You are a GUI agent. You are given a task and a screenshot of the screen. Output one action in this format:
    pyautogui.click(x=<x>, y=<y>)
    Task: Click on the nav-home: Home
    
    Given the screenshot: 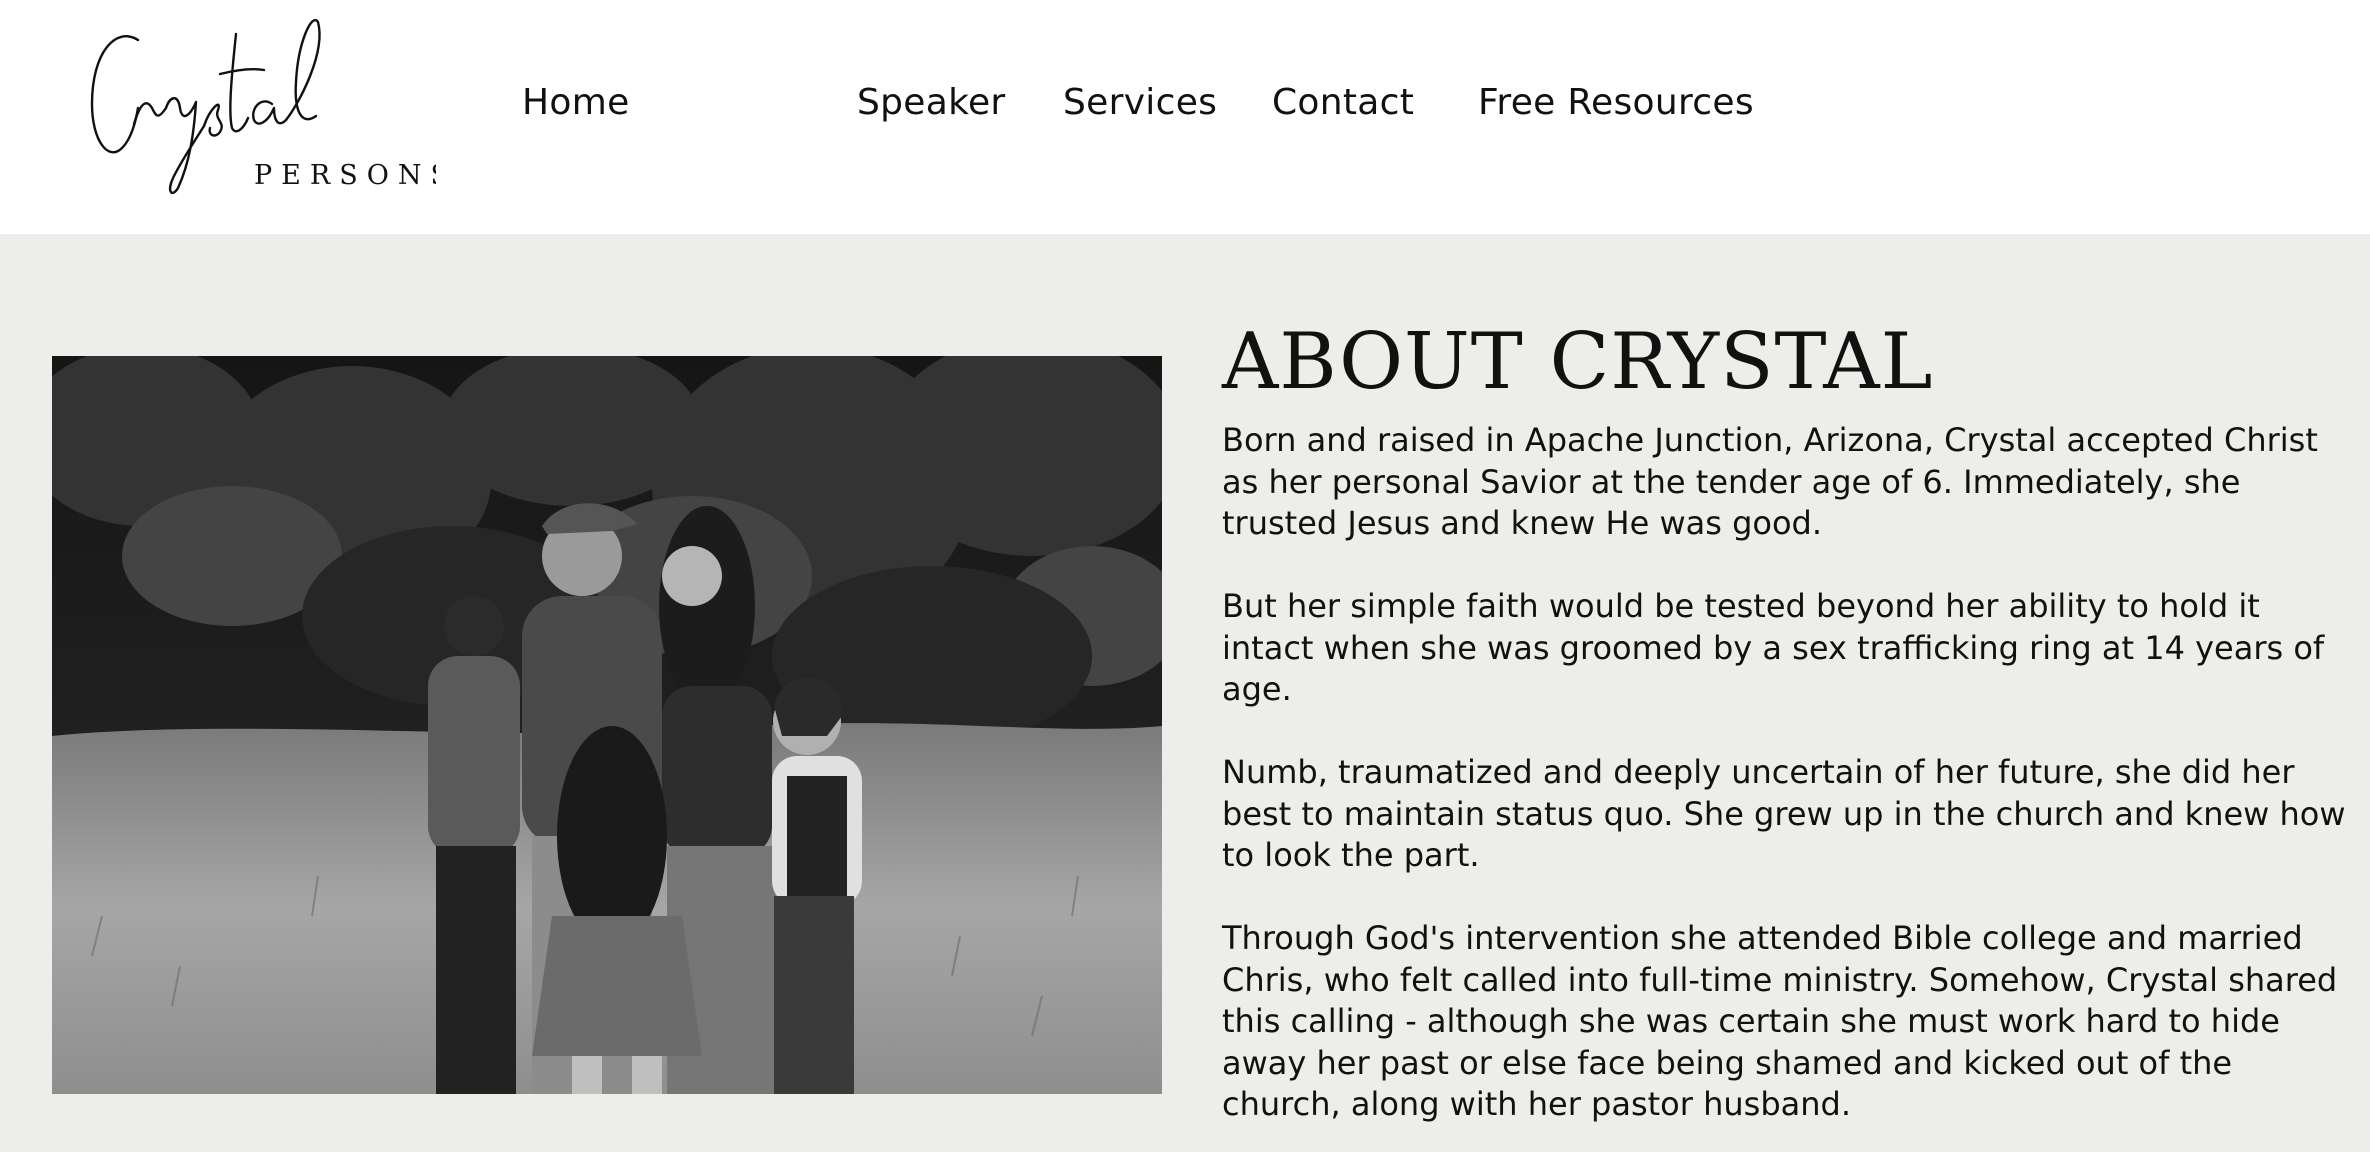 What is the action you would take?
    pyautogui.click(x=576, y=103)
    